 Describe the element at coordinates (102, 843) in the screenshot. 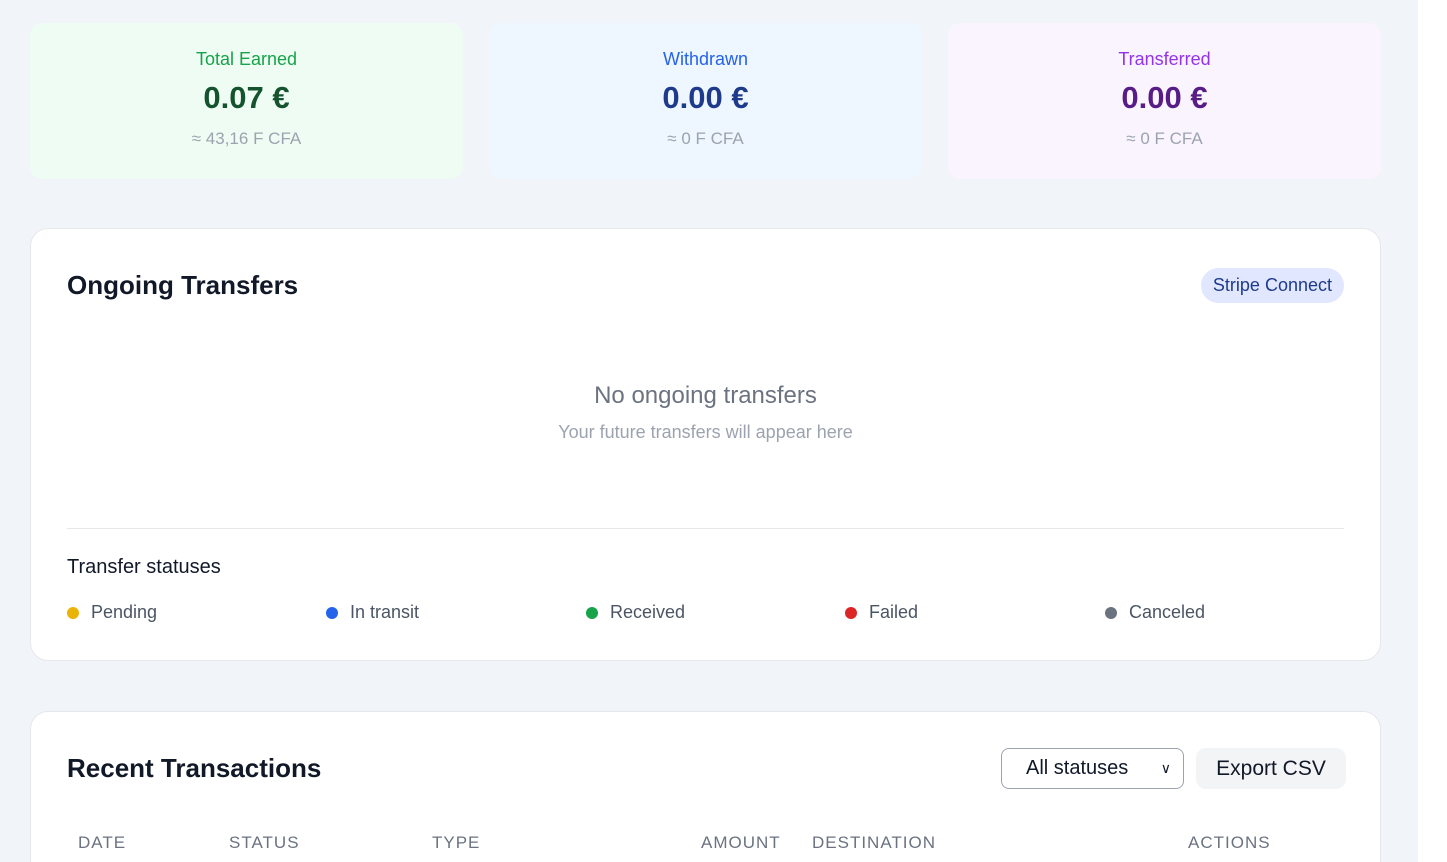

I see `column-header-date: DATE` at that location.